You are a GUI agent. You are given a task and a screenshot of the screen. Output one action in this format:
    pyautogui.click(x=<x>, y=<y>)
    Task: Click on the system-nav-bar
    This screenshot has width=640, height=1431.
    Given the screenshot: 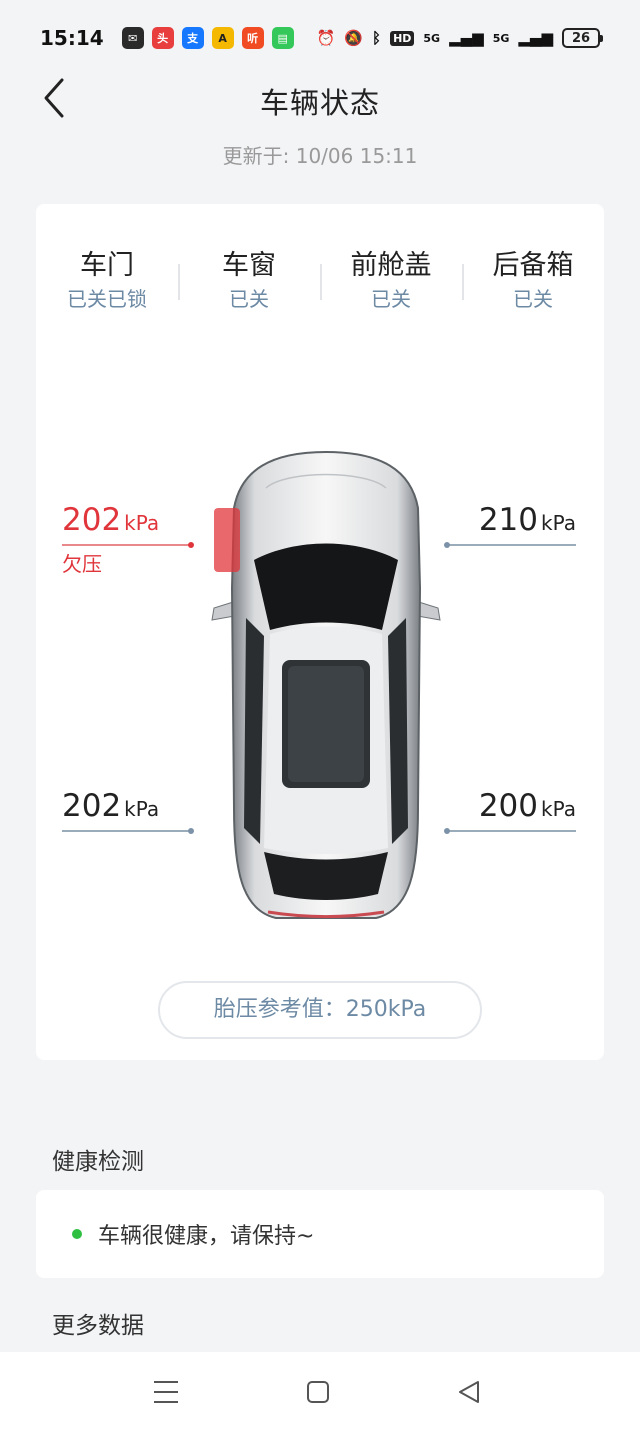 What is the action you would take?
    pyautogui.click(x=320, y=1391)
    